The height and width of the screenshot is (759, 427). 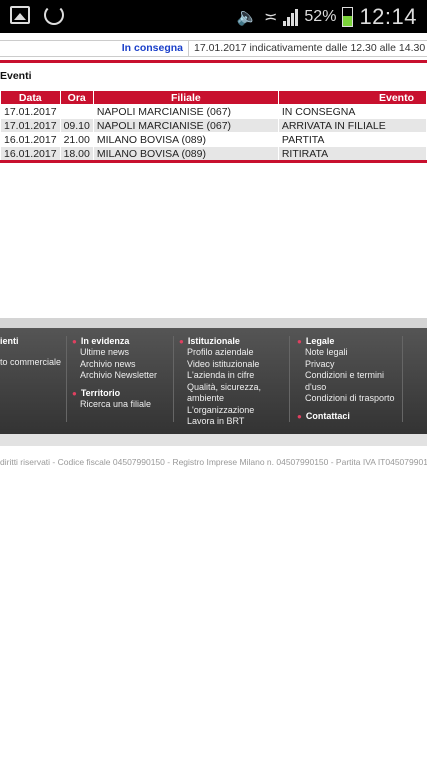 I want to click on footer-heading: Territorio, so click(x=100, y=393).